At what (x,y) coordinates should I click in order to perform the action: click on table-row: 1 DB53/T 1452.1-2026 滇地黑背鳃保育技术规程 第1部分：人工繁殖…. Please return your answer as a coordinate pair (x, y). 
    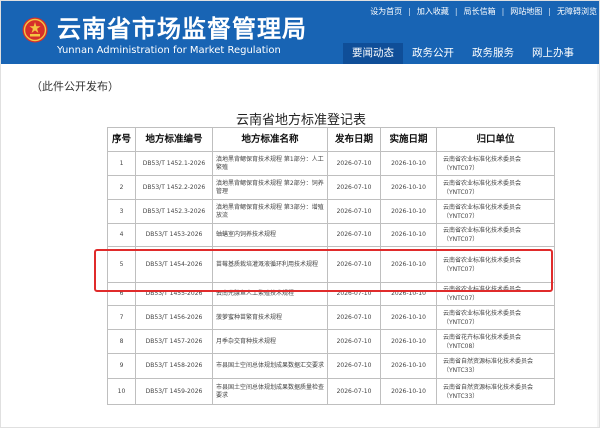
    Looking at the image, I should click on (331, 163).